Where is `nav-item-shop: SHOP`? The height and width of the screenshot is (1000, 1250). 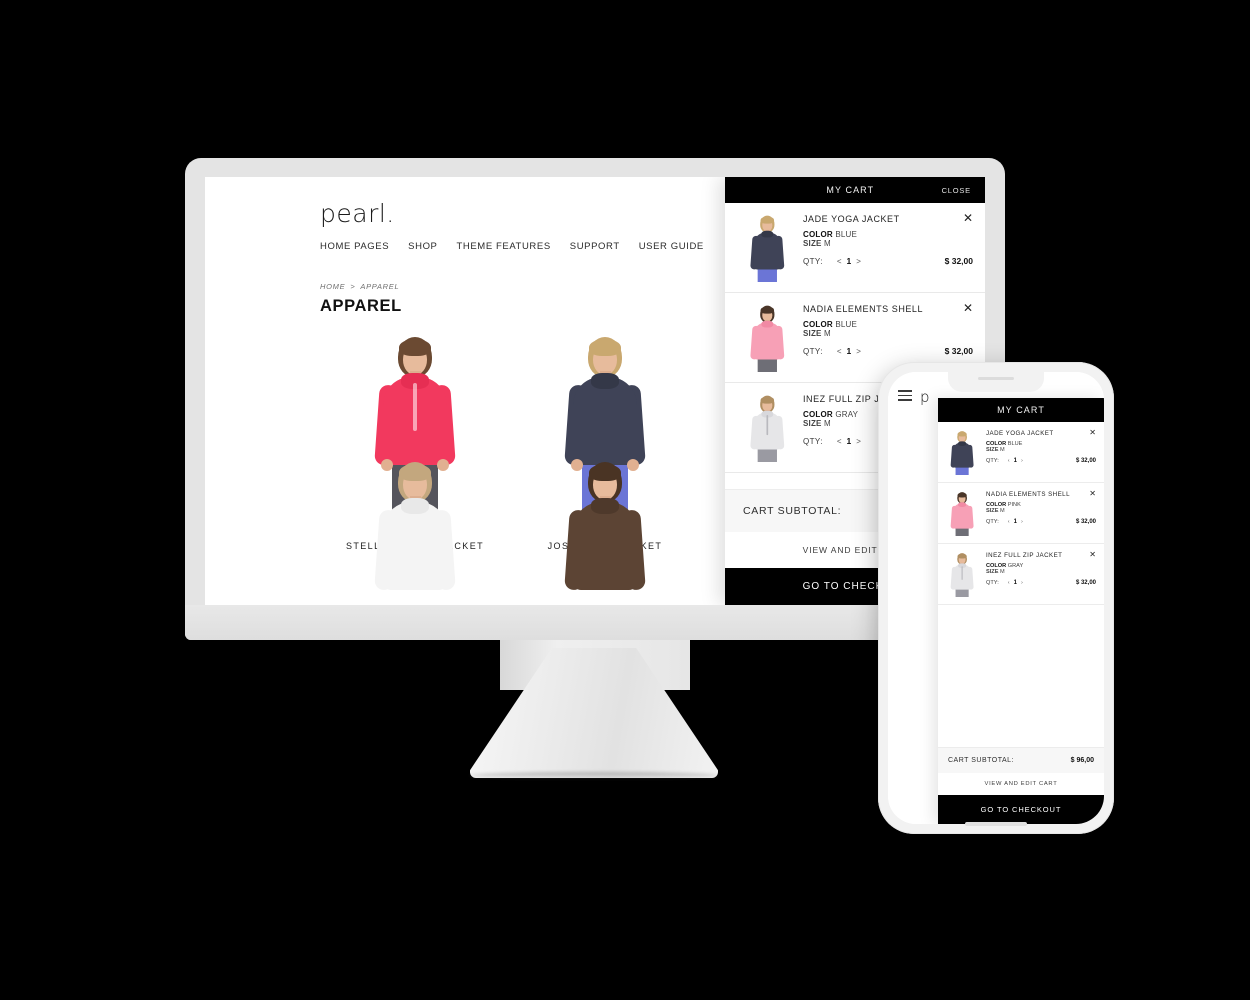
nav-item-shop: SHOP is located at coordinates (422, 246).